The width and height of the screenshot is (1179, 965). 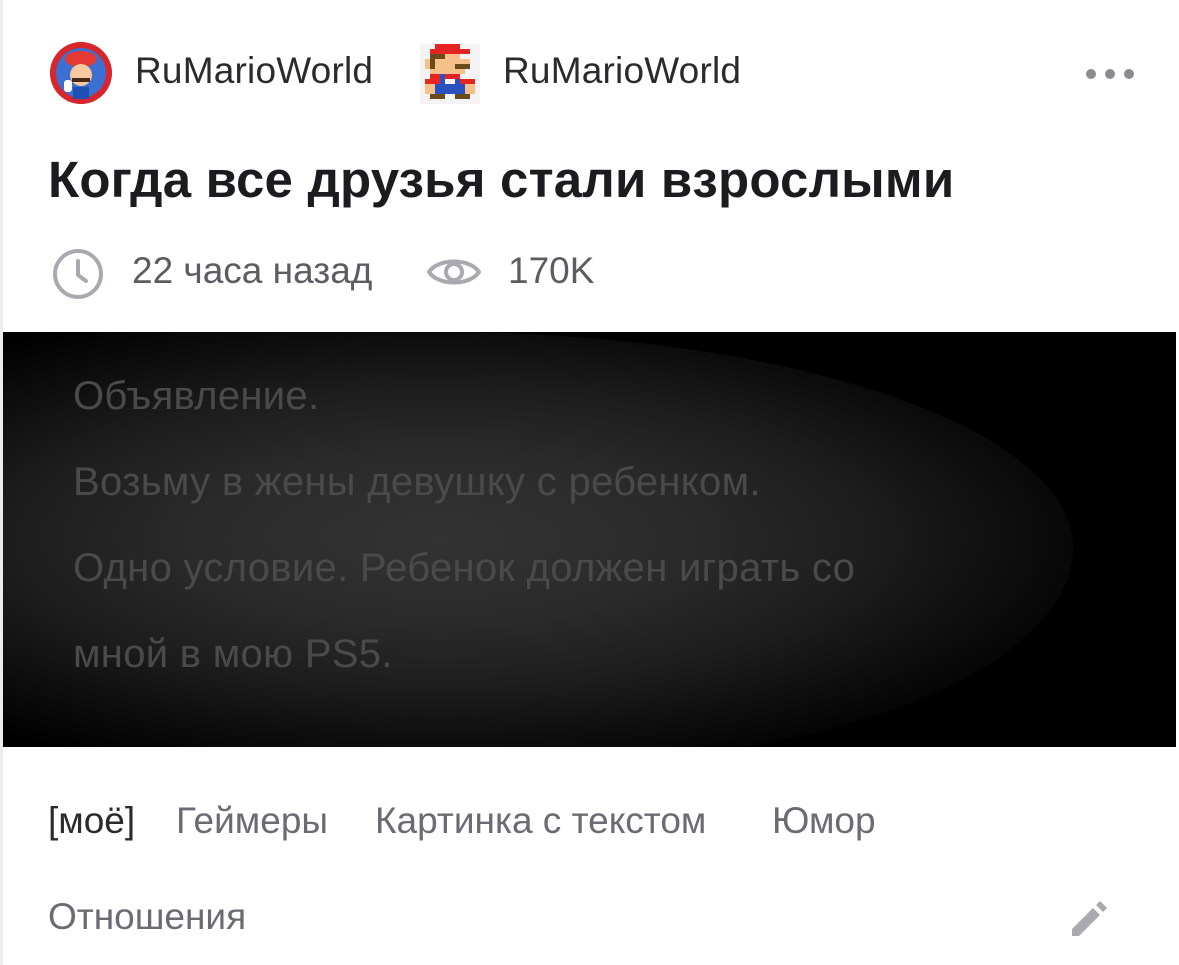 What do you see at coordinates (540, 821) in the screenshot?
I see `tag-picture-with-text: Картинка с текстом` at bounding box center [540, 821].